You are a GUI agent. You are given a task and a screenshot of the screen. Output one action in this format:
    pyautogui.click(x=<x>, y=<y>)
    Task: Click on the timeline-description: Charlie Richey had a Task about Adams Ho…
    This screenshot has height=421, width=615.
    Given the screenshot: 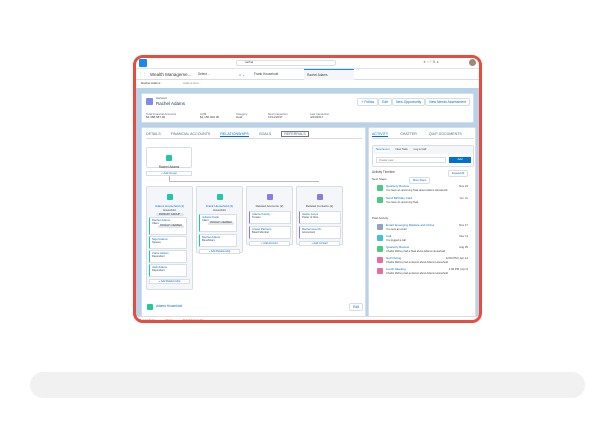 What is the action you would take?
    pyautogui.click(x=416, y=251)
    